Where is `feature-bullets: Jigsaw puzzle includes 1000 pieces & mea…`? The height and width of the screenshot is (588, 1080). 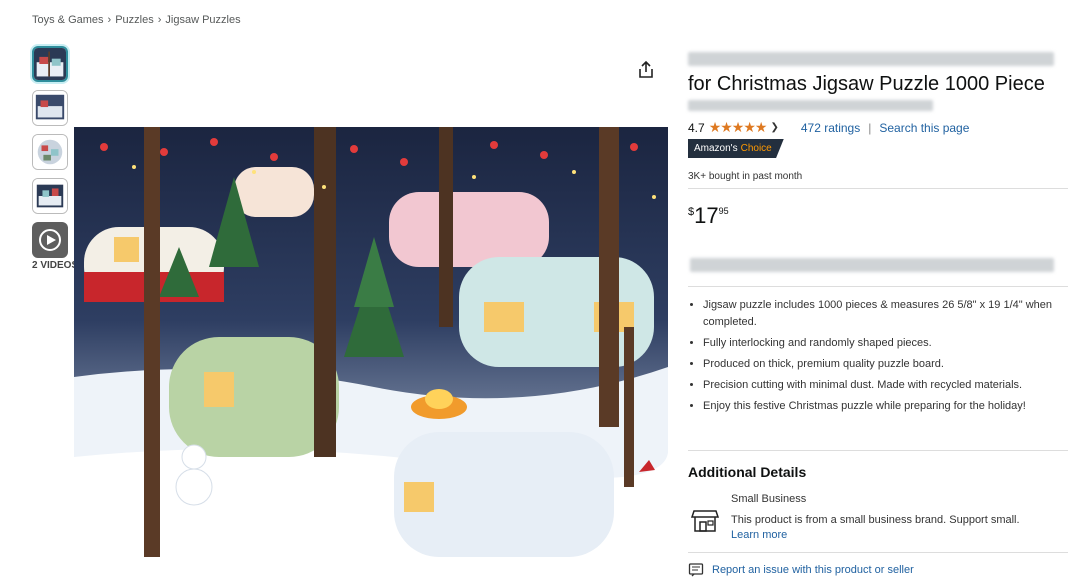 feature-bullets: Jigsaw puzzle includes 1000 pieces & mea… is located at coordinates (884, 358).